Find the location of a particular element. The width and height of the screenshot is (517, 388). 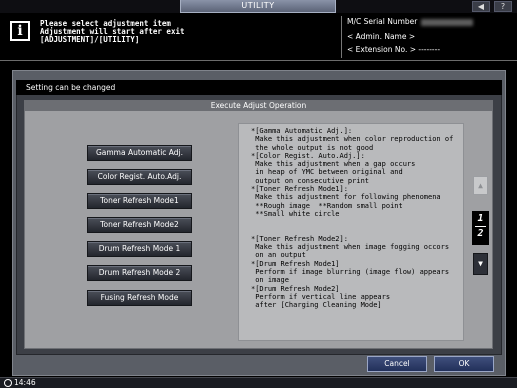

help-icon: ? is located at coordinates (503, 6).